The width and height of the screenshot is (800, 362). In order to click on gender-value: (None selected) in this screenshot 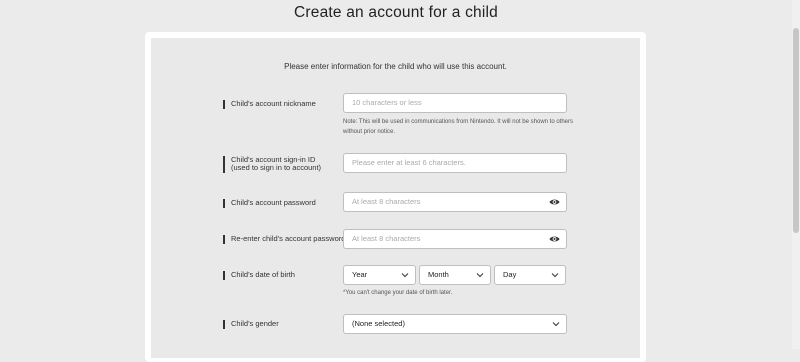, I will do `click(378, 323)`.